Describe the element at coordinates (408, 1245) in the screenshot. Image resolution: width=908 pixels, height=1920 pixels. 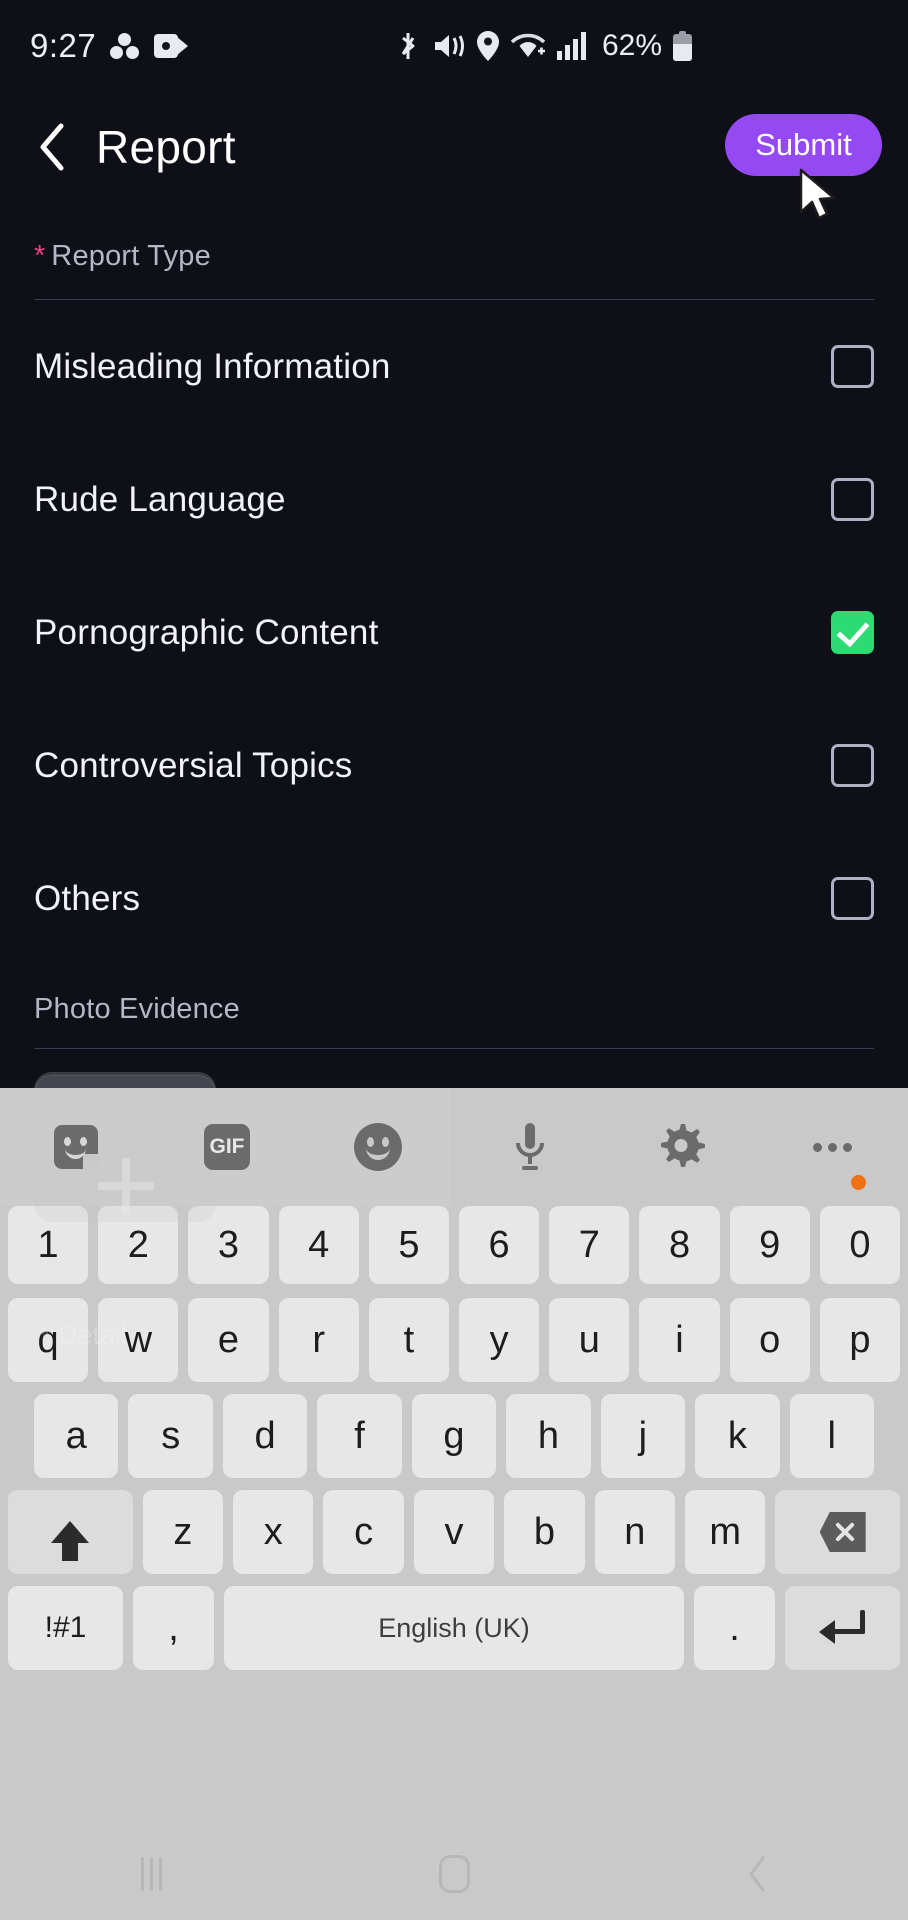
I see `key-5: 5` at that location.